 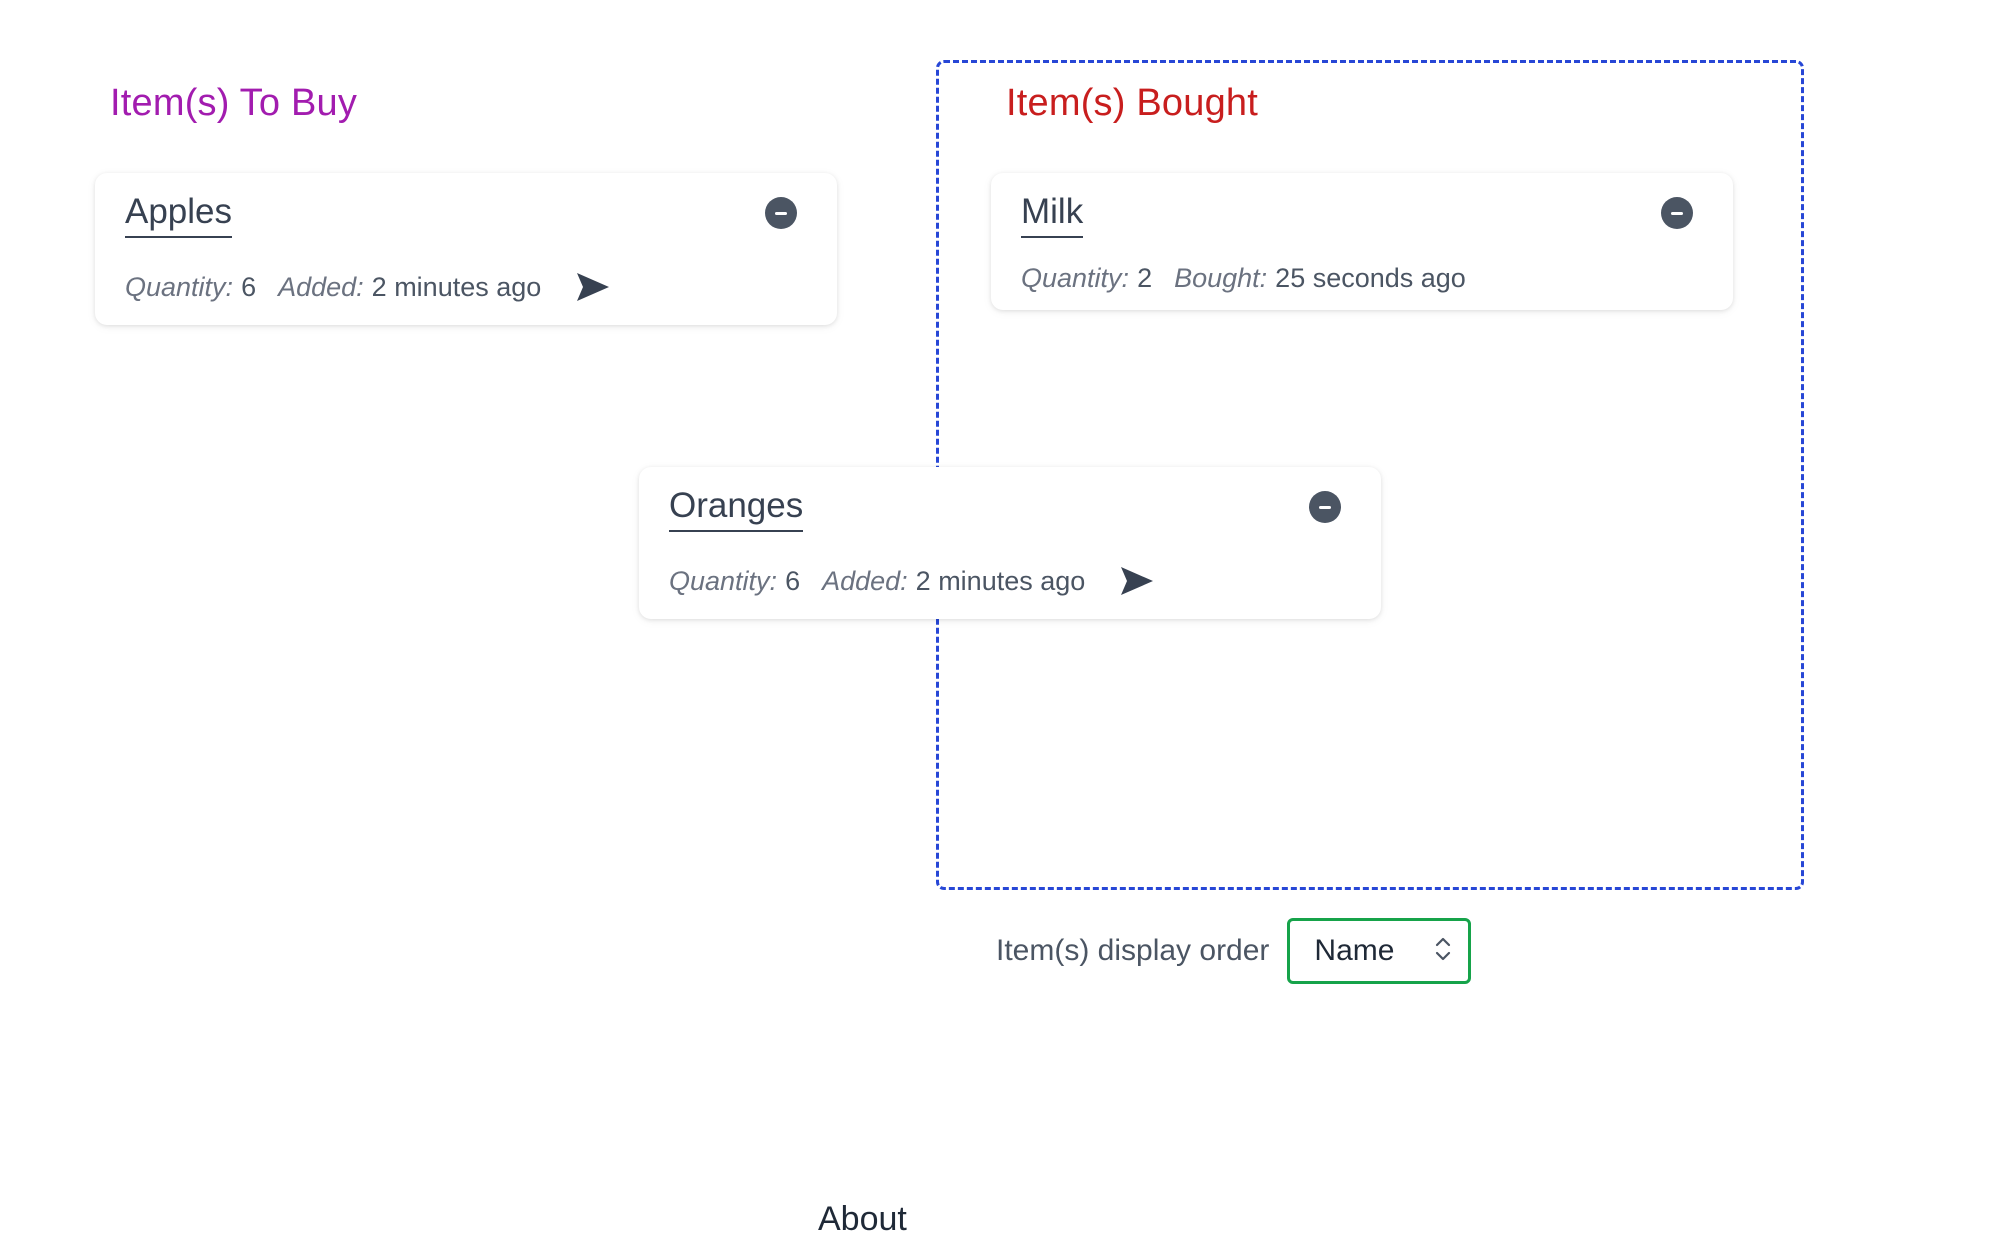 What do you see at coordinates (179, 215) in the screenshot?
I see `item-name: Apples` at bounding box center [179, 215].